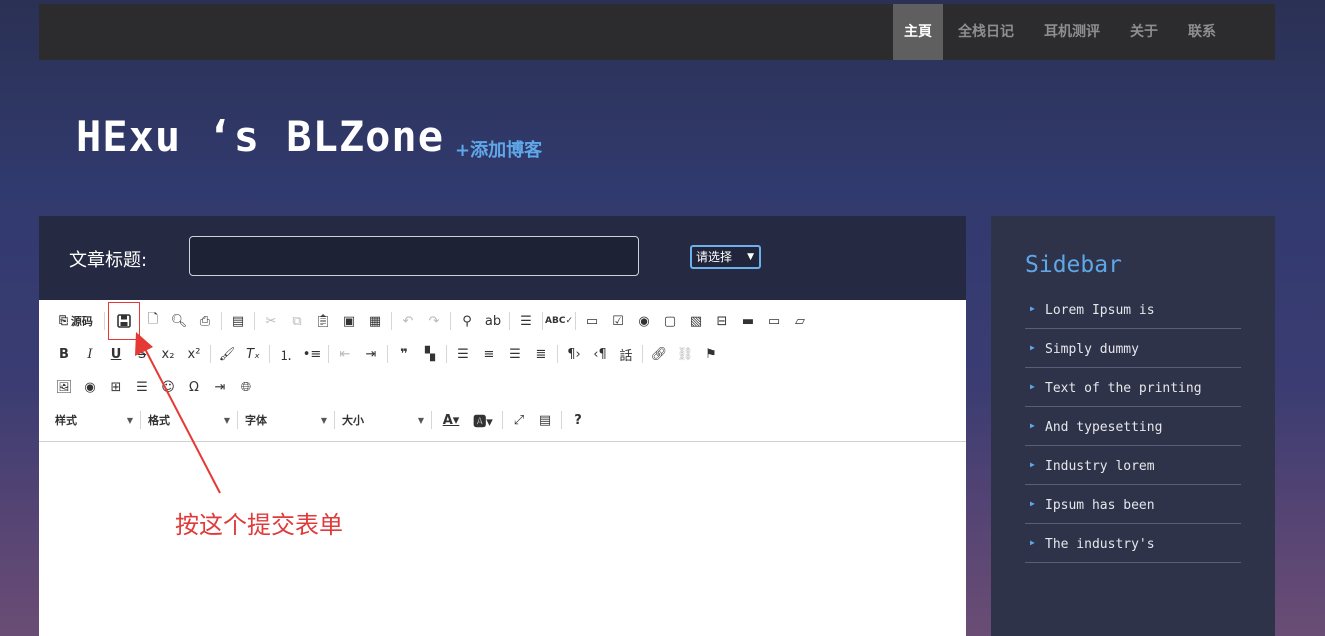 The image size is (1325, 636). What do you see at coordinates (986, 32) in the screenshot?
I see `nav-item-fullstack-diary: 全栈日记` at bounding box center [986, 32].